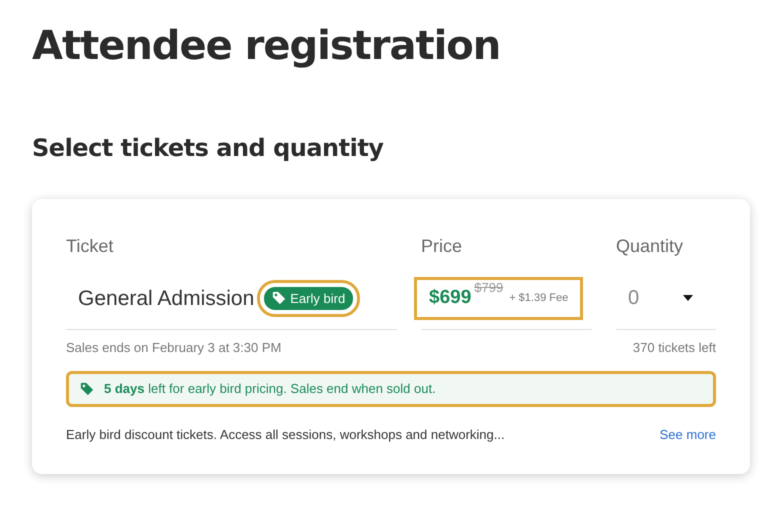 The width and height of the screenshot is (782, 515). What do you see at coordinates (442, 246) in the screenshot?
I see `column-header: Price` at bounding box center [442, 246].